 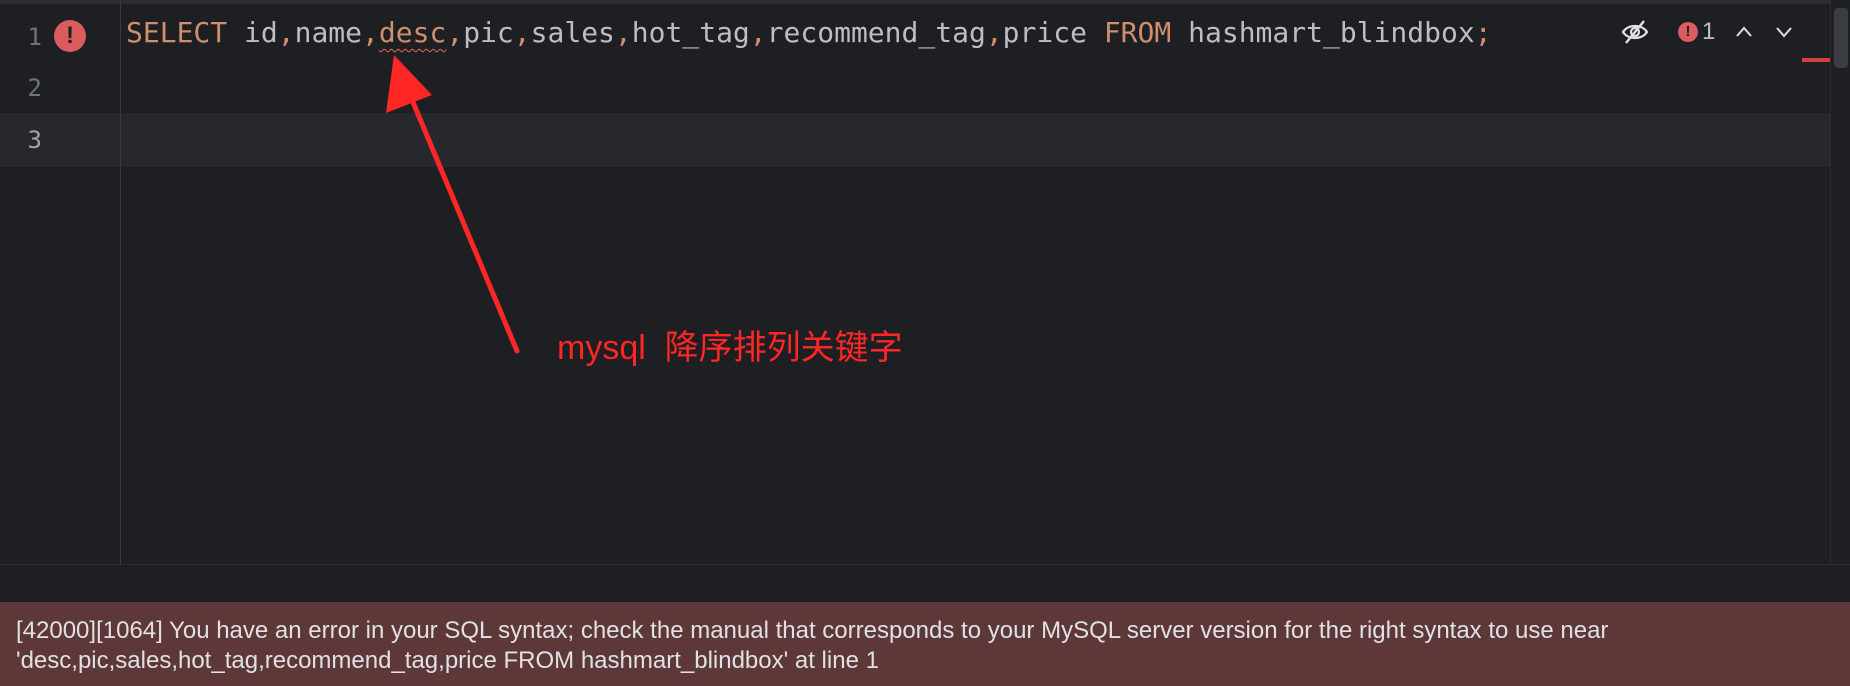 I want to click on vertical-scrollbar, so click(x=1840, y=282).